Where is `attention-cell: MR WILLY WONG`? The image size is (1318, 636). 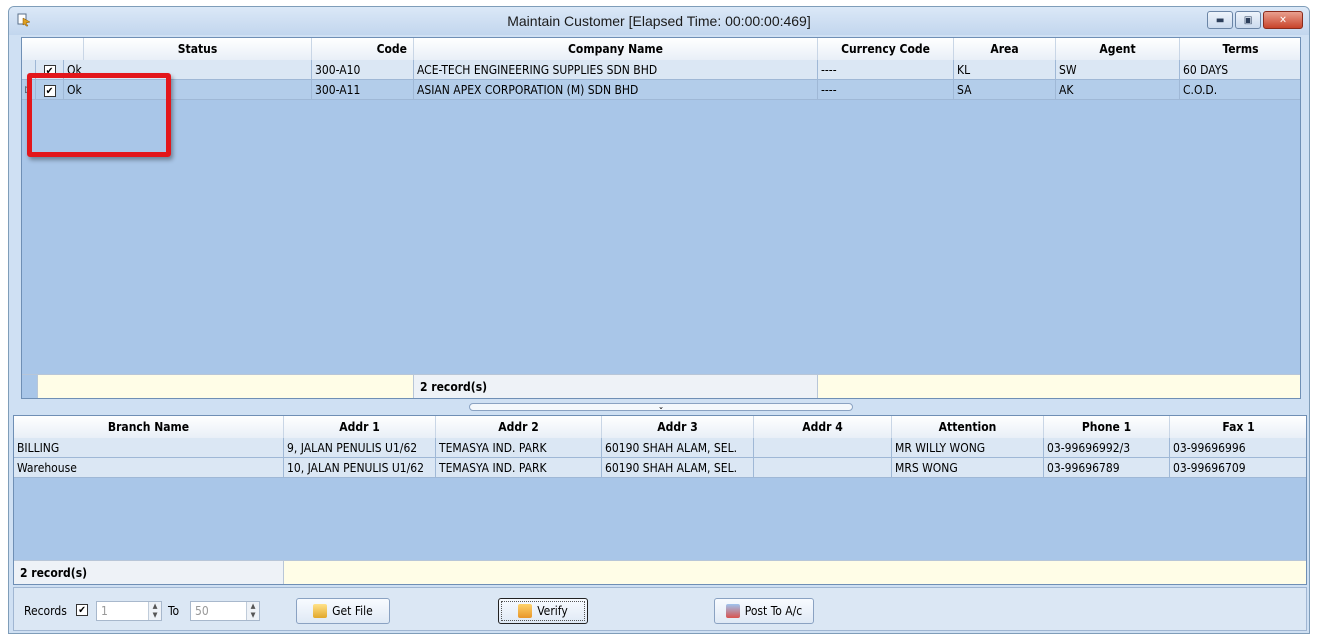 attention-cell: MR WILLY WONG is located at coordinates (968, 448).